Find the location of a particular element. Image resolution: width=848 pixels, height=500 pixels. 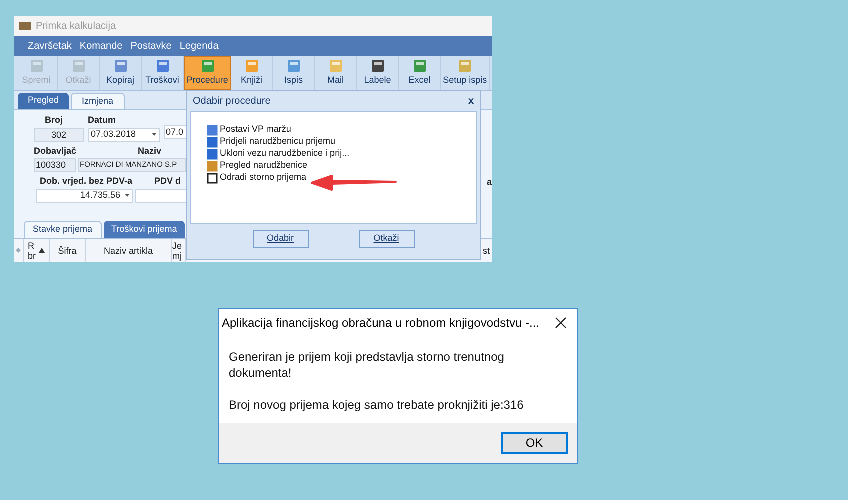

procedure-item: Postavi VP maržu is located at coordinates (341, 130).